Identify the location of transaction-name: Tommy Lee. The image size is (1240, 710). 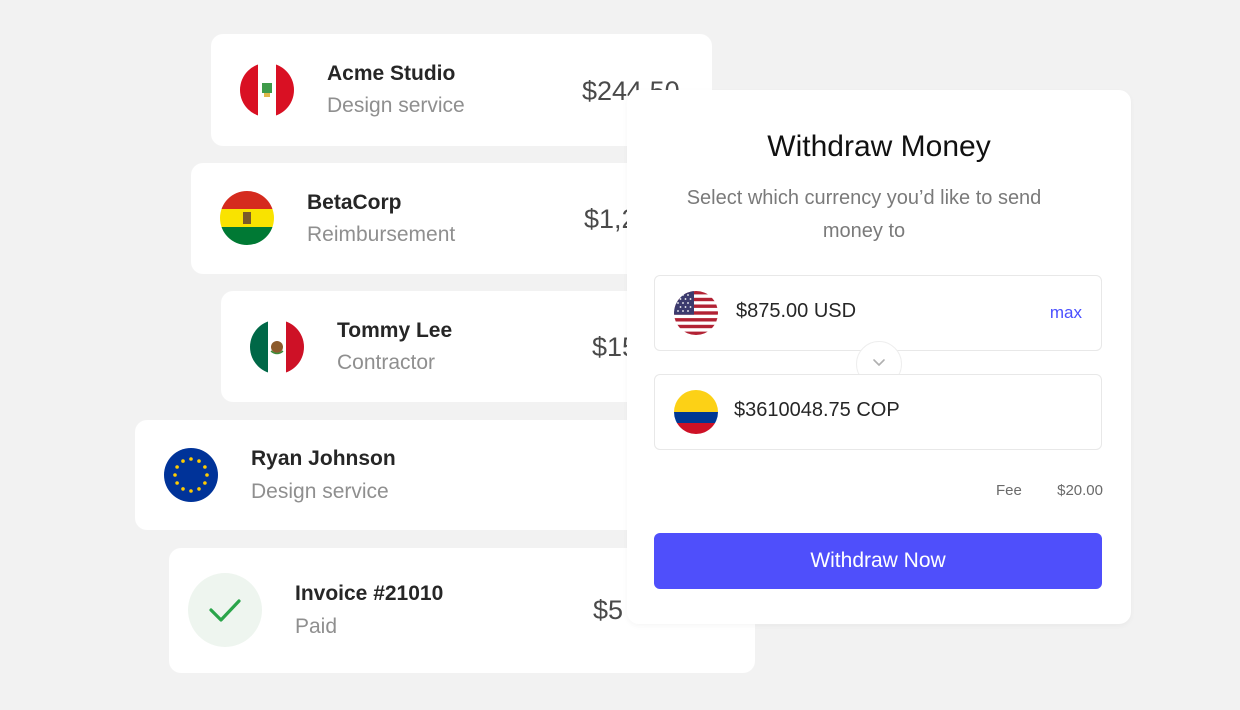
(395, 330).